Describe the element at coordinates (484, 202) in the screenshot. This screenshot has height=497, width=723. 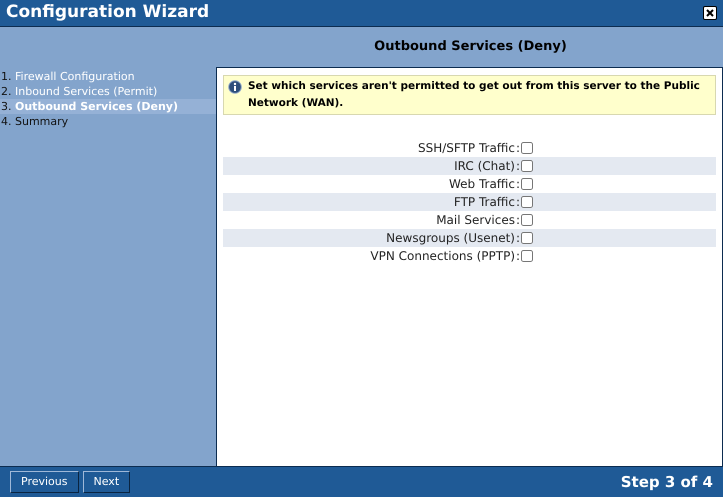
I see `service-label: FTP Traffic` at that location.